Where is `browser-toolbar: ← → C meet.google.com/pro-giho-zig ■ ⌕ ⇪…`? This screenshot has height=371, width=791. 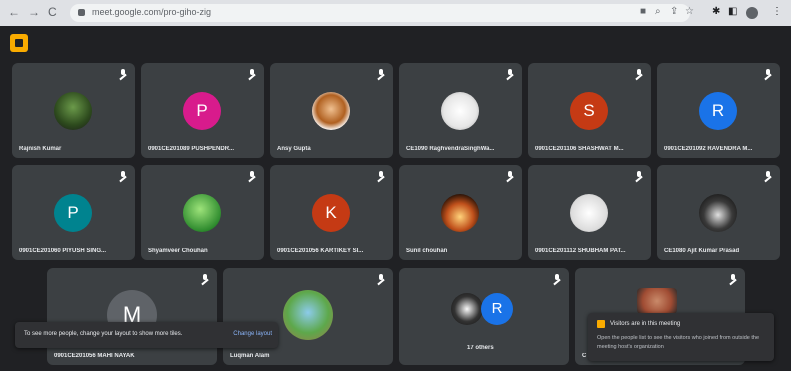 browser-toolbar: ← → C meet.google.com/pro-giho-zig ■ ⌕ ⇪… is located at coordinates (395, 13).